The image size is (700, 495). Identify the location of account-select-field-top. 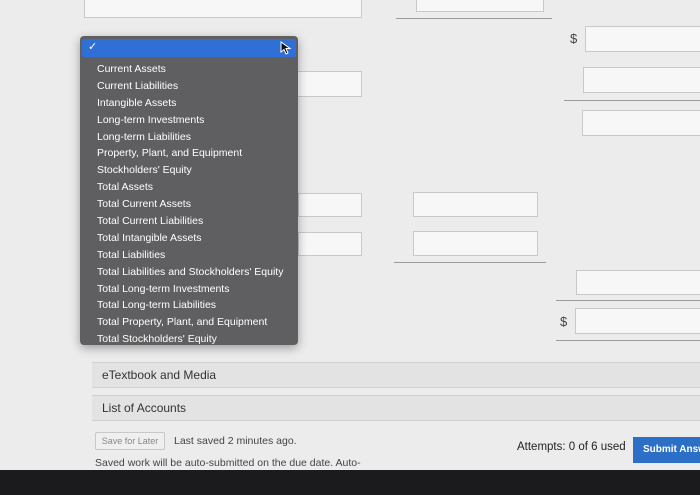
(223, 9).